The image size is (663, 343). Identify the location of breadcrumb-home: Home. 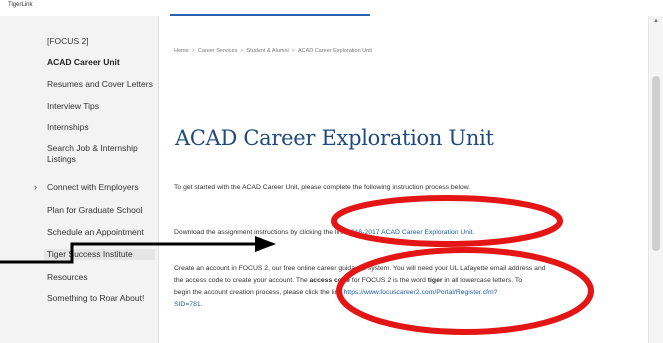
(181, 51).